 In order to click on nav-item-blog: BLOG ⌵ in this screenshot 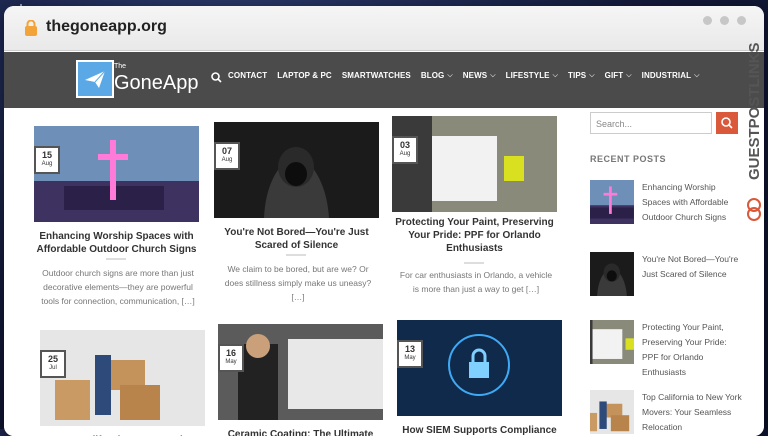, I will do `click(437, 75)`.